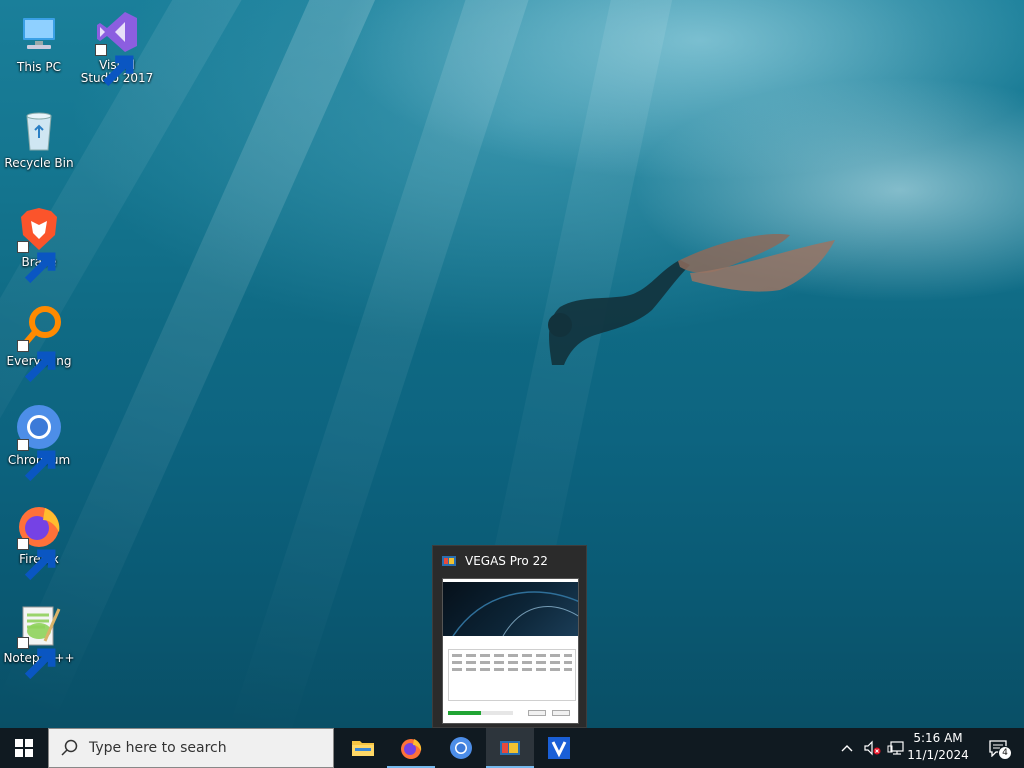  What do you see at coordinates (510, 609) in the screenshot?
I see `installer-banner` at bounding box center [510, 609].